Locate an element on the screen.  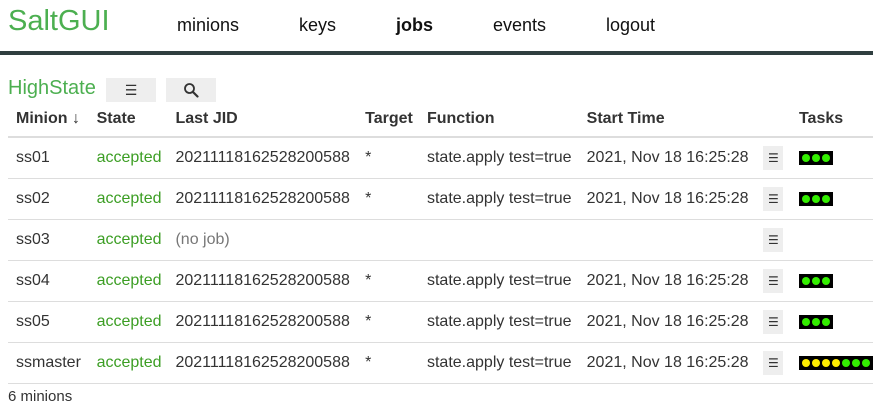
col-menu-header is located at coordinates (773, 120).